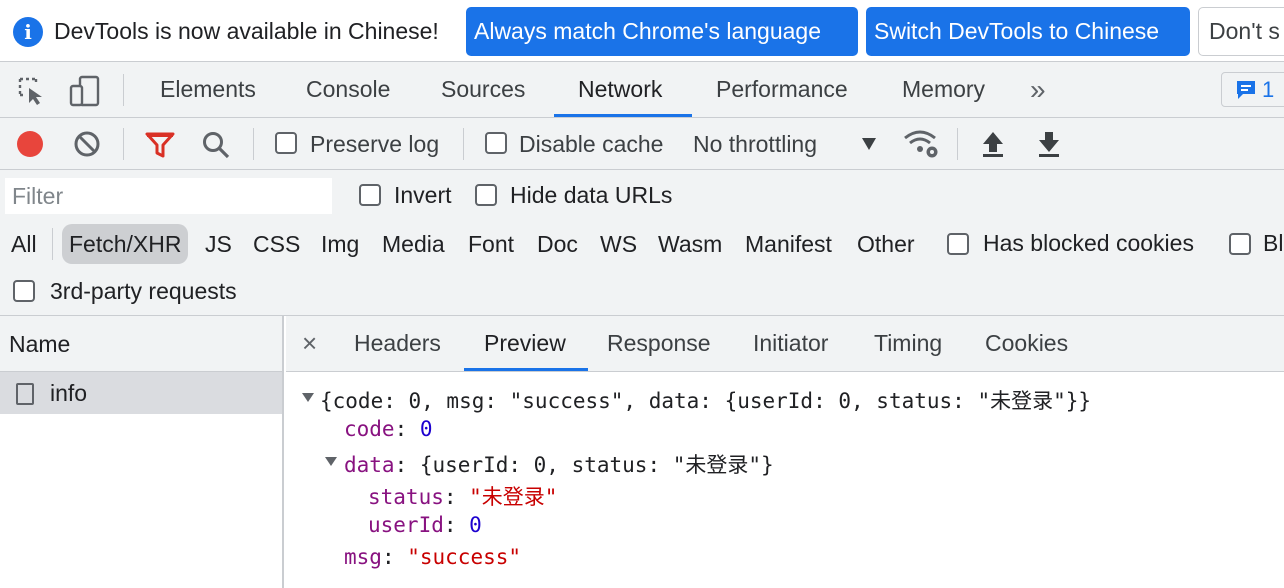 The image size is (1284, 588). What do you see at coordinates (513, 497) in the screenshot?
I see `json-string-value: "未登录"` at bounding box center [513, 497].